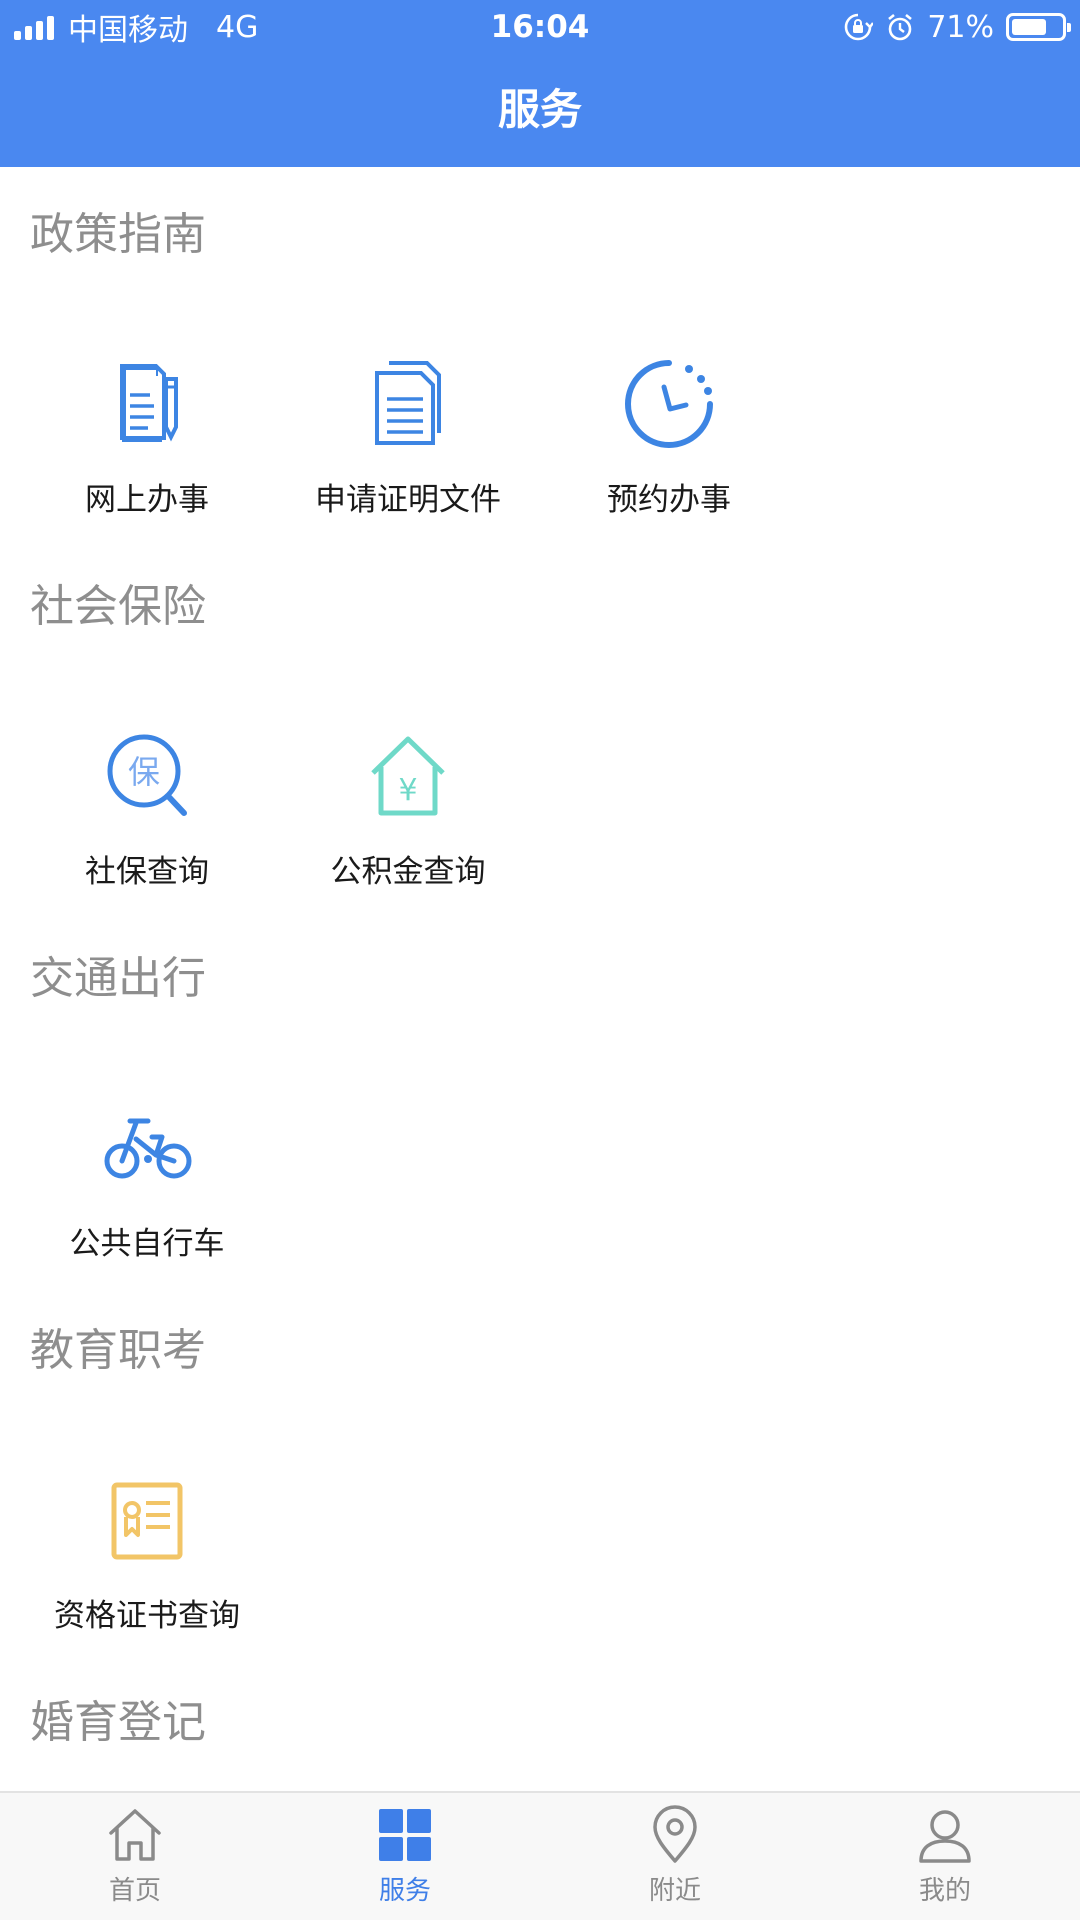 This screenshot has width=1080, height=1920. I want to click on alarm-clock-icon, so click(900, 27).